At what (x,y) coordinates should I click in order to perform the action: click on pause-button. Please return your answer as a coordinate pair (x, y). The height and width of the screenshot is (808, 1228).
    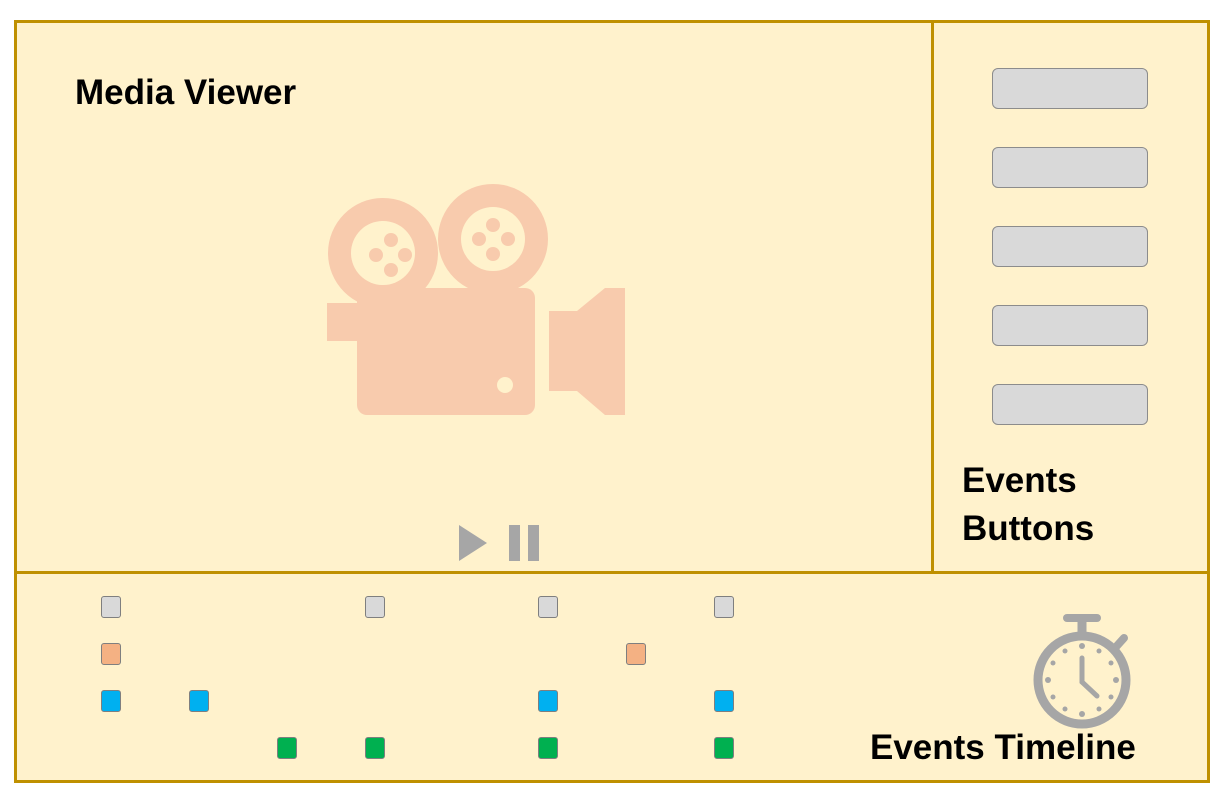
    Looking at the image, I should click on (524, 543).